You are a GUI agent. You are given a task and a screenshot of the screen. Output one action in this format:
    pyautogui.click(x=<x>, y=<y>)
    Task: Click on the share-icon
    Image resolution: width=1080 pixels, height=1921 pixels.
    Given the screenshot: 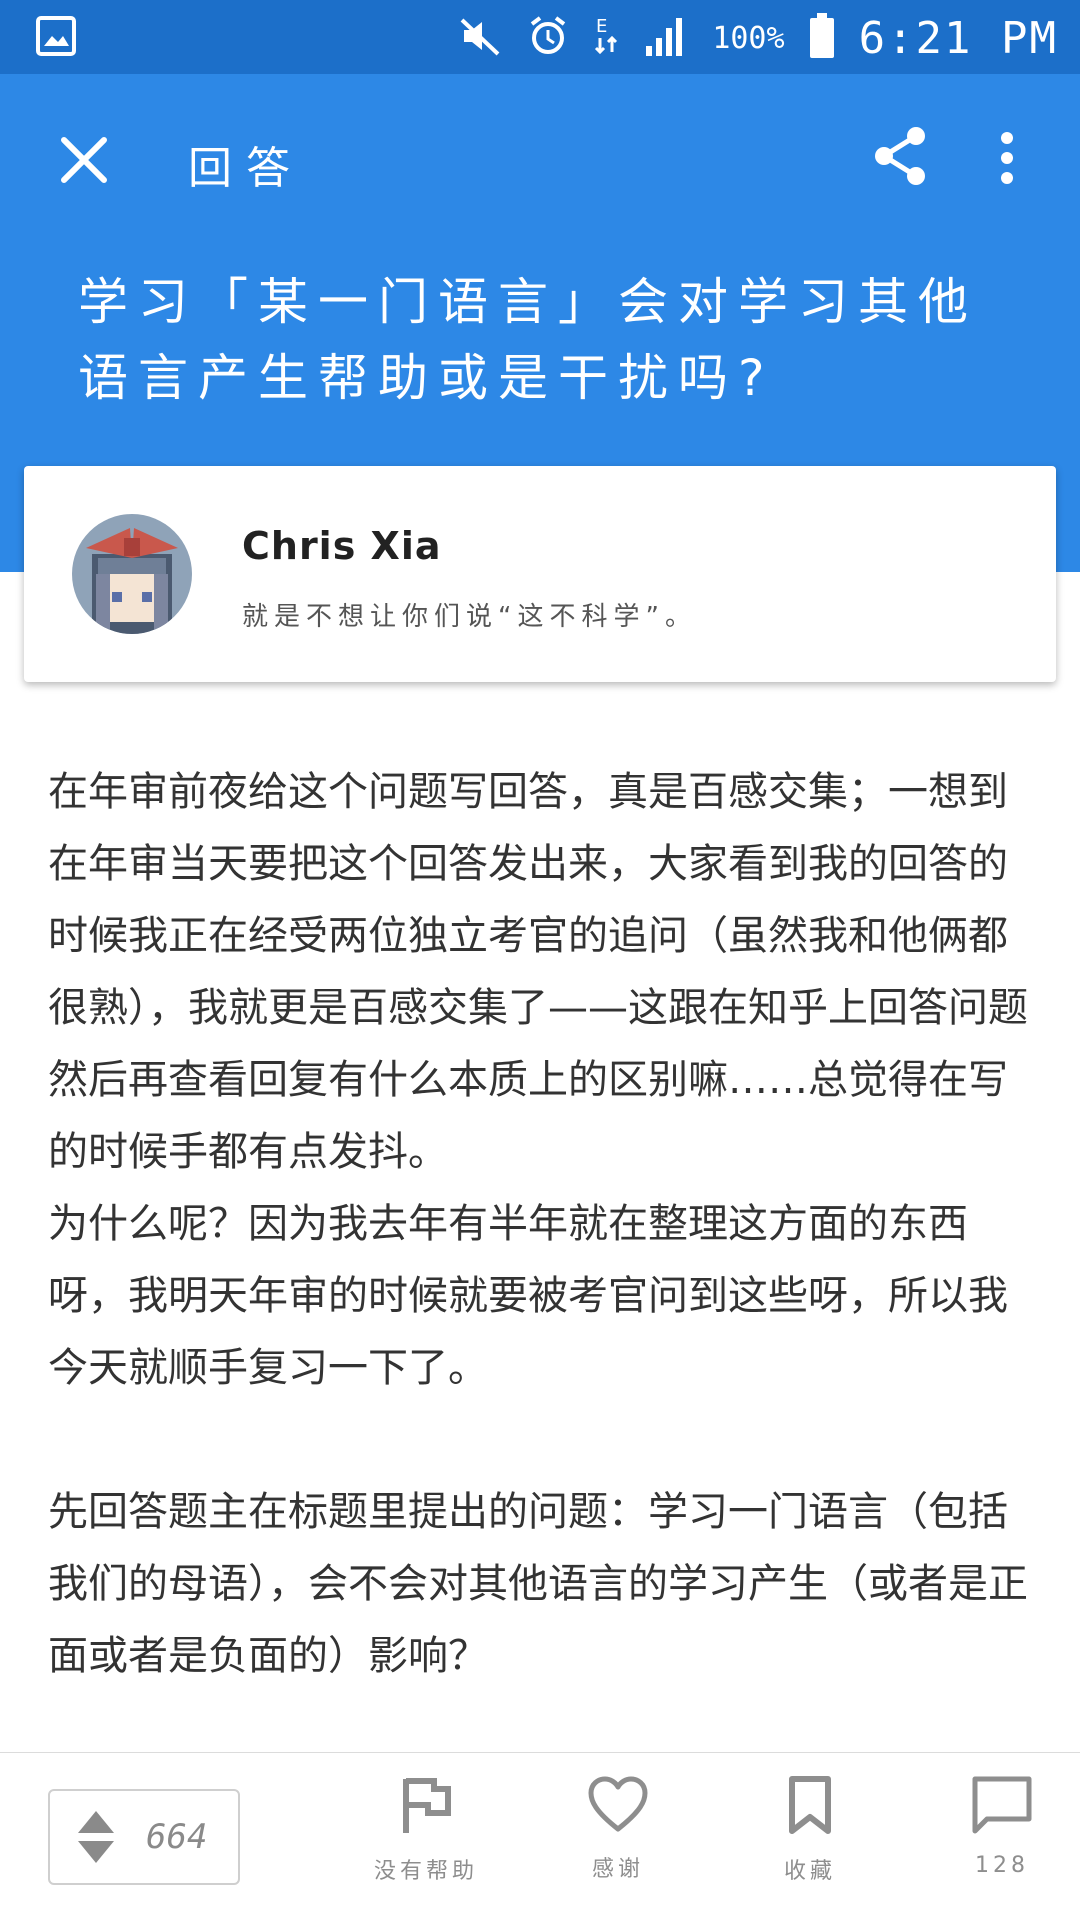 What is the action you would take?
    pyautogui.click(x=900, y=156)
    